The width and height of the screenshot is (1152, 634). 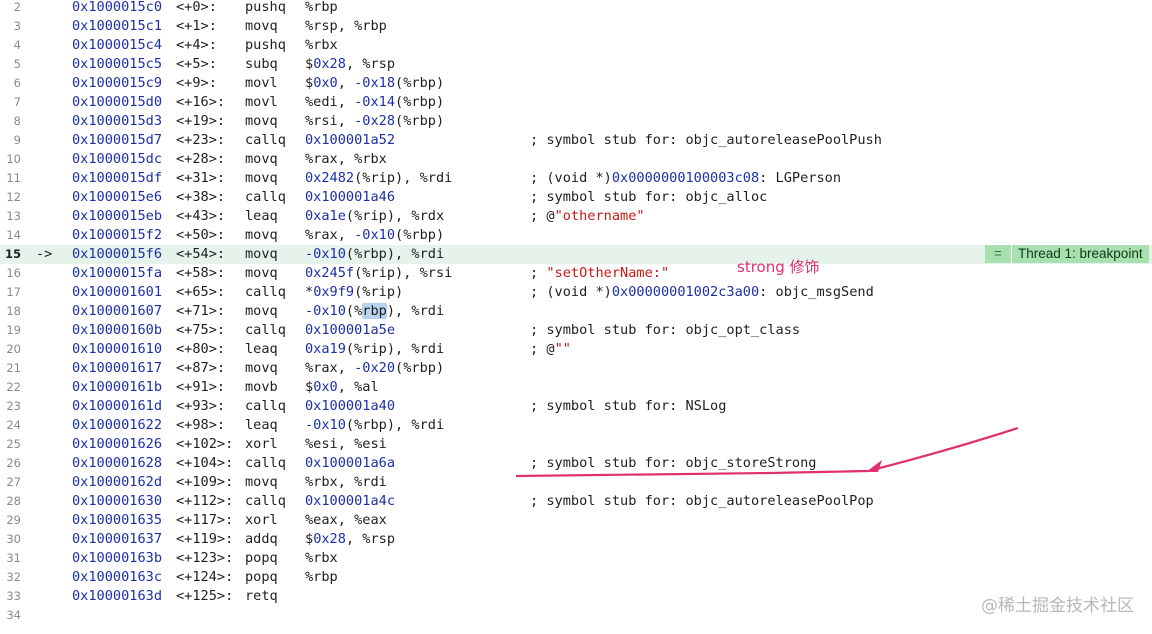 What do you see at coordinates (874, 466) in the screenshot?
I see `arrowhead-icon` at bounding box center [874, 466].